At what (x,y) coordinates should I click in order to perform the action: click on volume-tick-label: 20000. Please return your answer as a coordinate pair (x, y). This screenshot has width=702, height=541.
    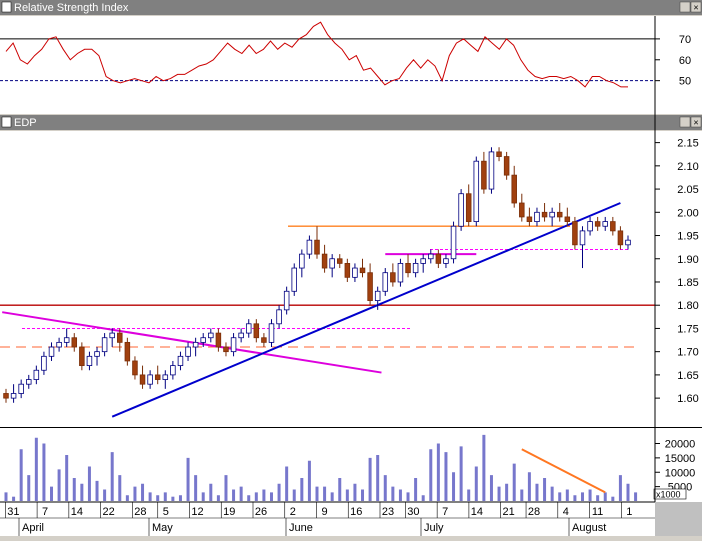
    Looking at the image, I should click on (680, 445).